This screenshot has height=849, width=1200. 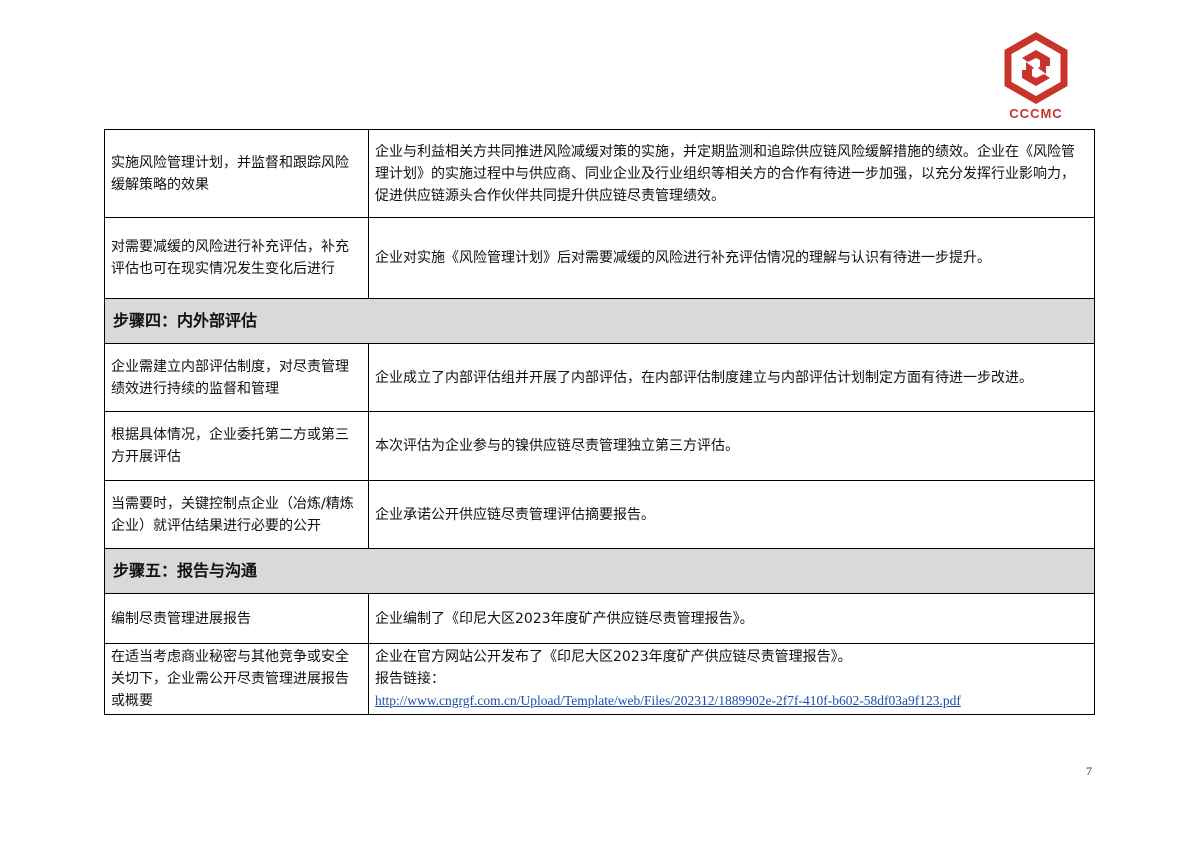 I want to click on section-header-row: 步骤五：报告与沟通, so click(x=599, y=571).